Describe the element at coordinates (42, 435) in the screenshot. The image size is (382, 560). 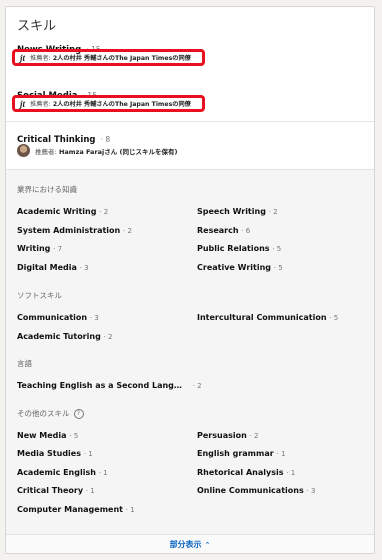
I see `skill-name: New Media` at that location.